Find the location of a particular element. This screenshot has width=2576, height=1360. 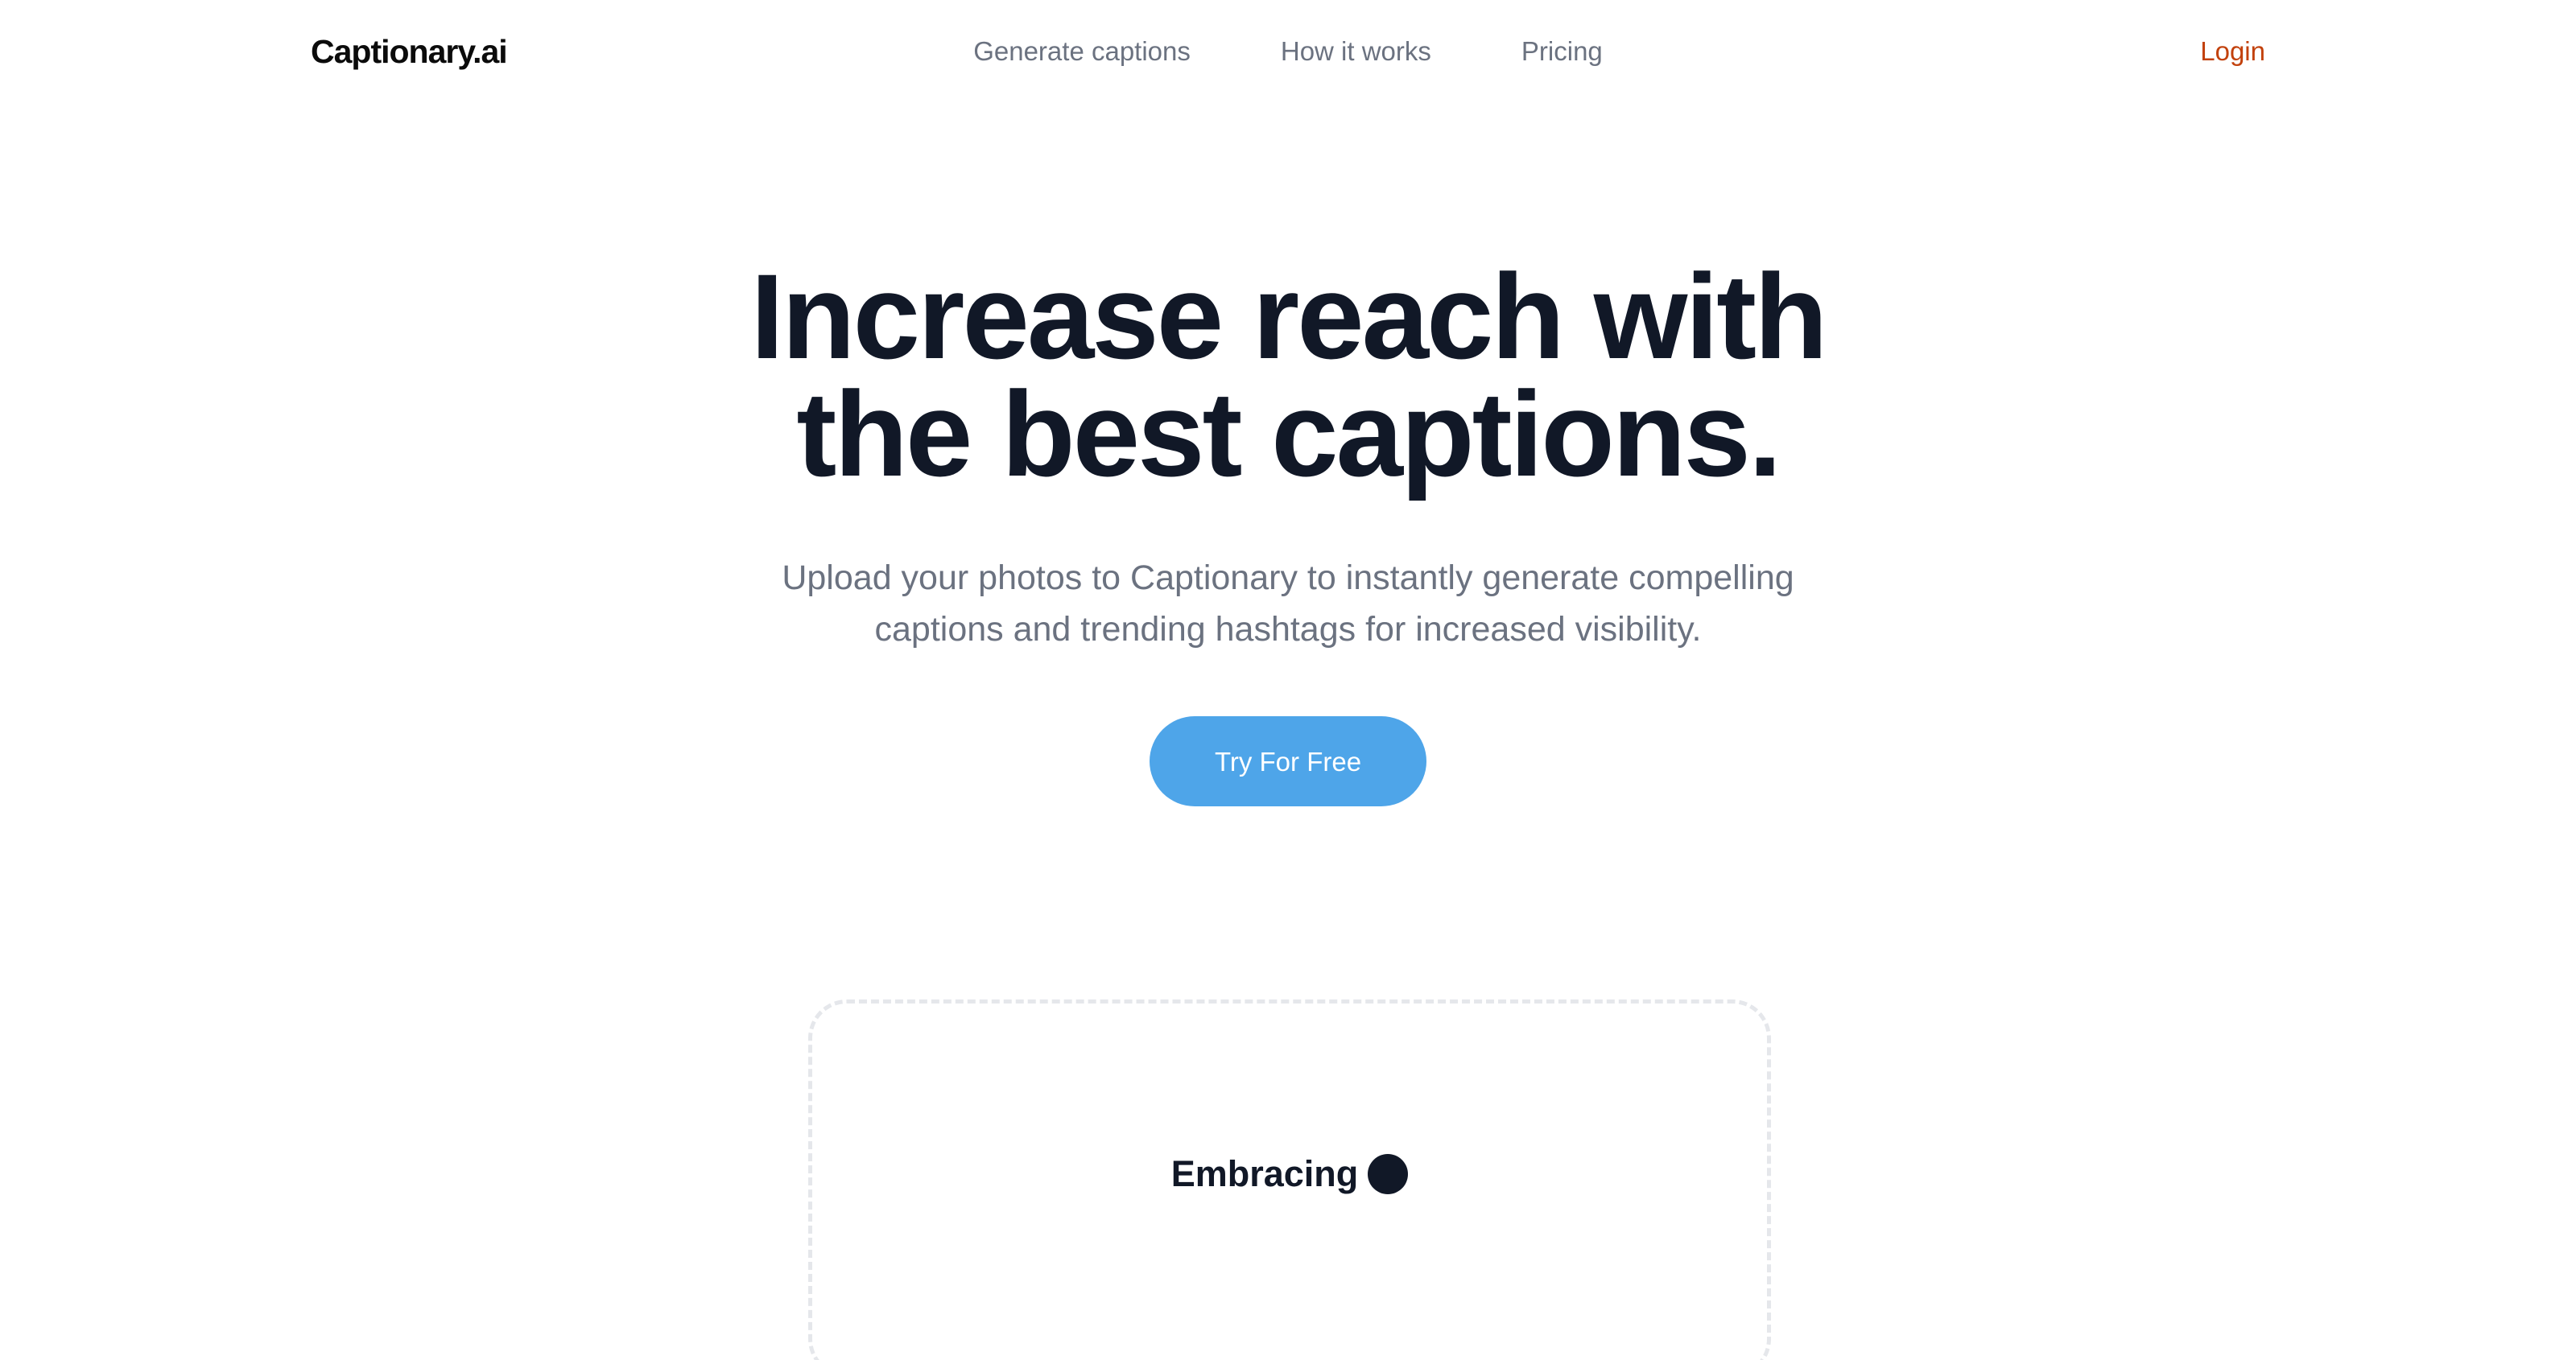

logo: Captionary.ai is located at coordinates (409, 51).